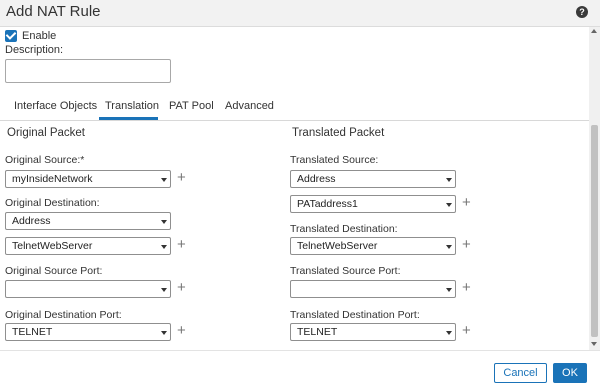 This screenshot has height=386, width=600. What do you see at coordinates (88, 71) in the screenshot?
I see `description-input` at bounding box center [88, 71].